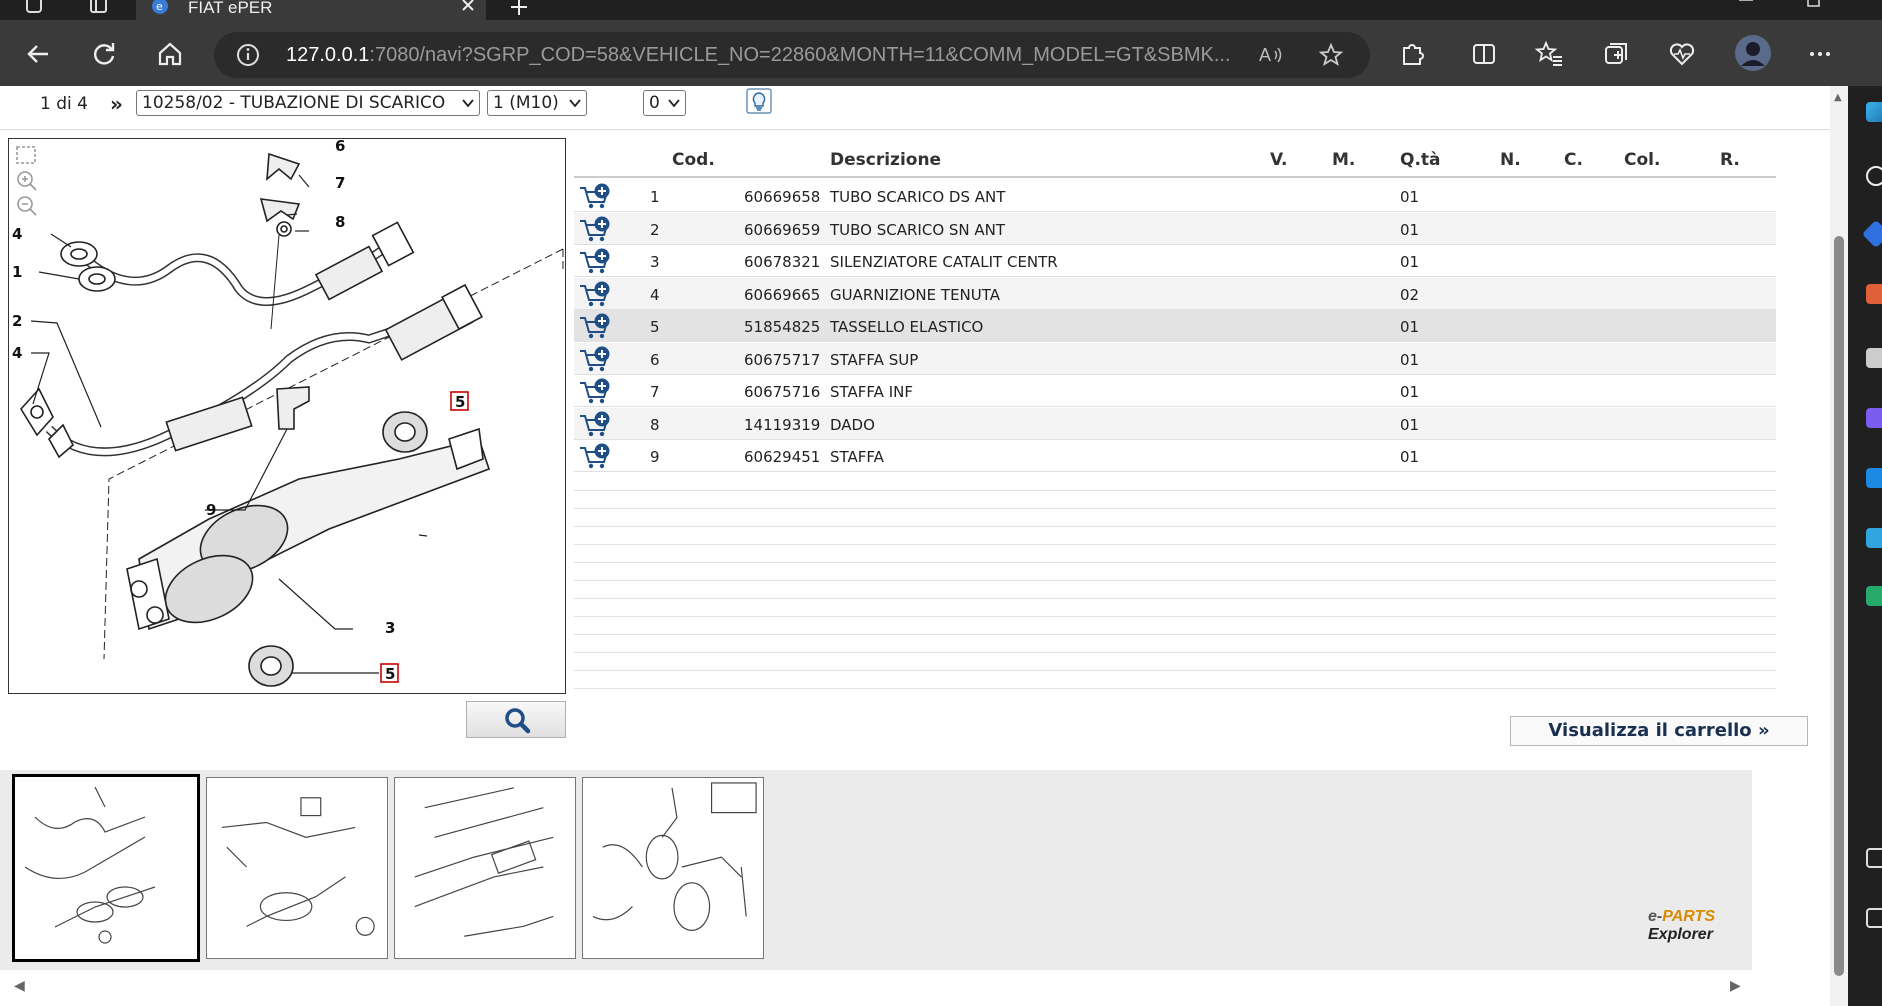 The height and width of the screenshot is (1006, 1882). Describe the element at coordinates (1820, 54) in the screenshot. I see `more-menu-button` at that location.